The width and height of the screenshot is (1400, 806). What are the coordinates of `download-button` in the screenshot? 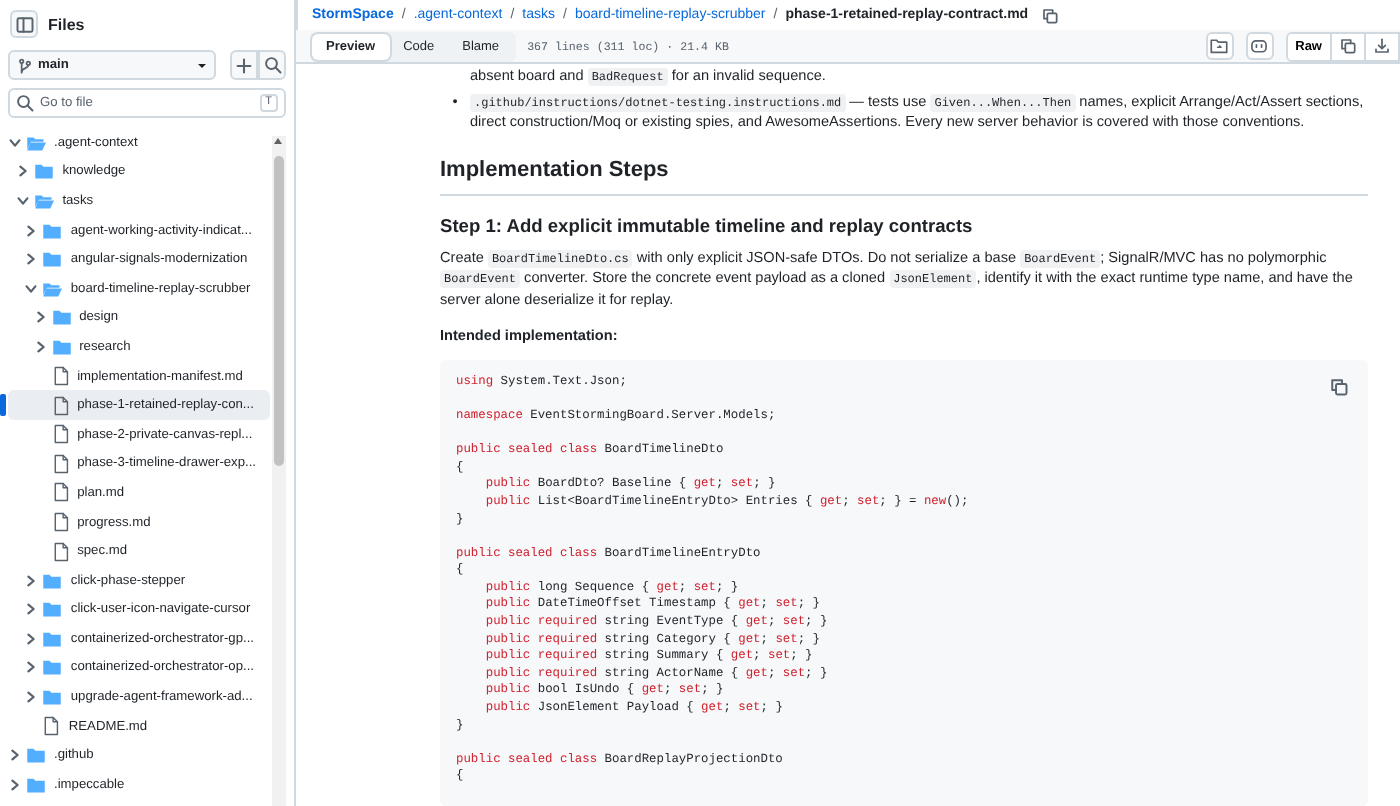 It's located at (1383, 46).